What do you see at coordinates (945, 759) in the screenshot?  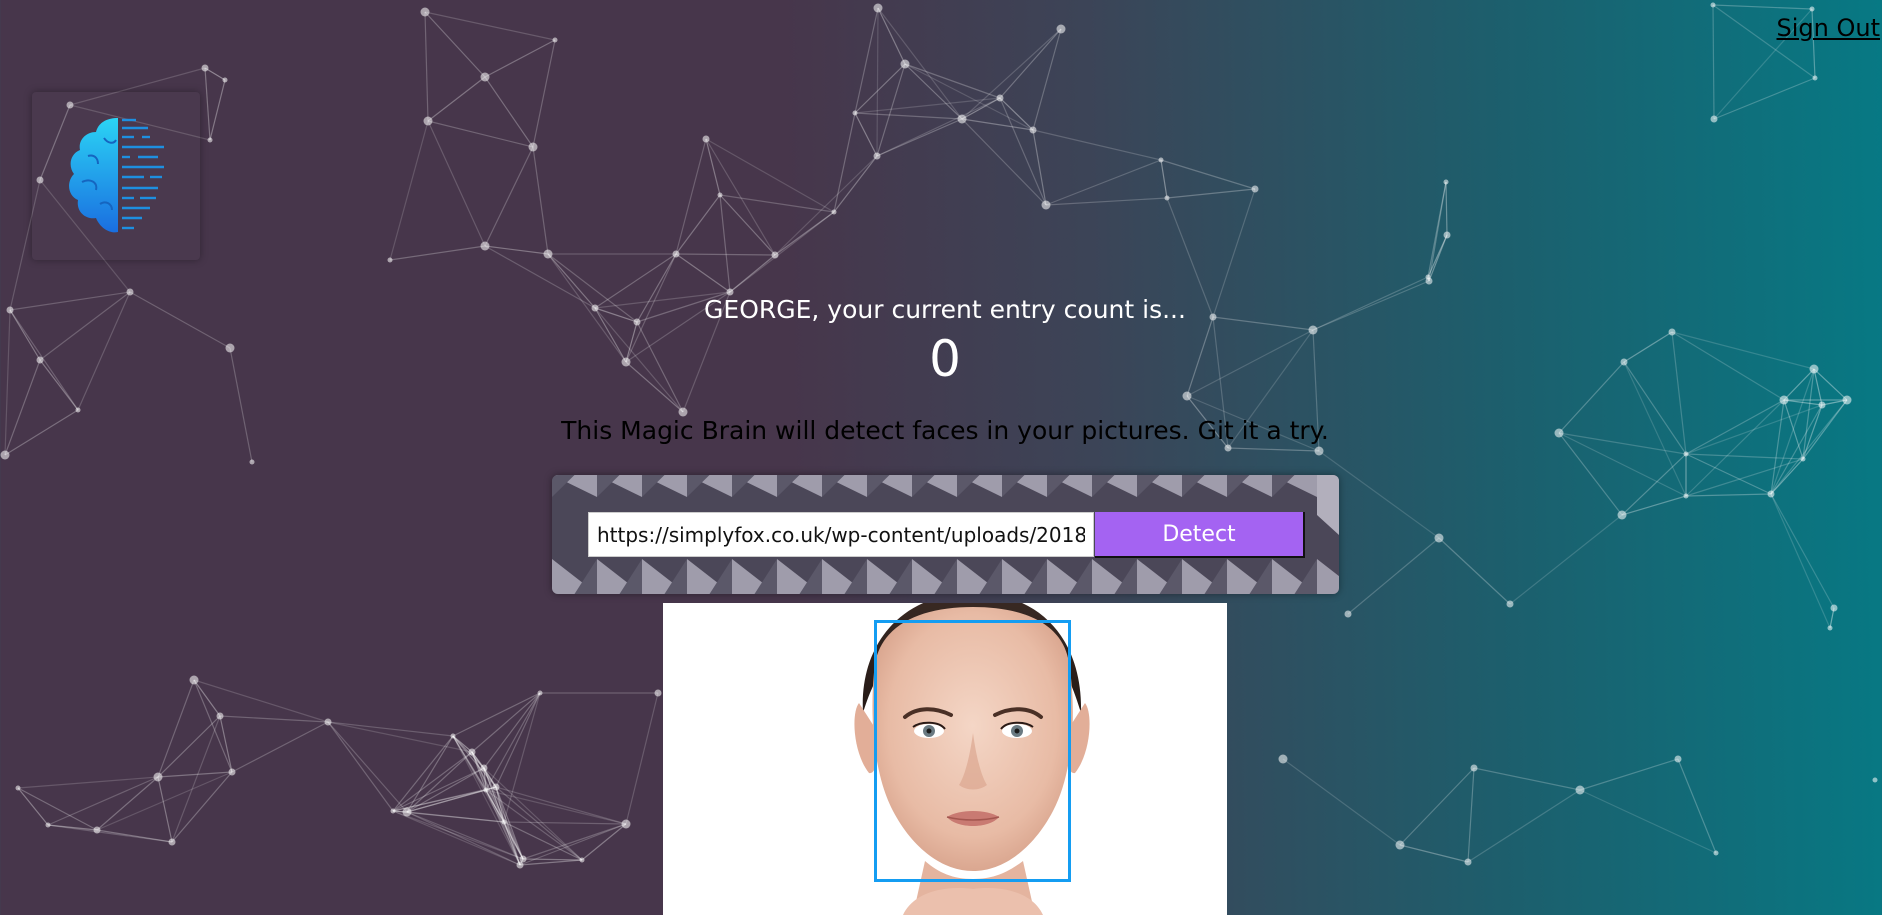 I see `face-image-container` at bounding box center [945, 759].